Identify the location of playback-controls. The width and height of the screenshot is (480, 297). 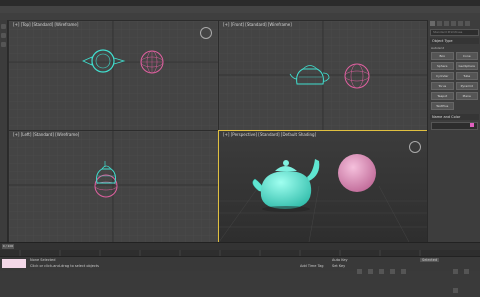
(381, 268).